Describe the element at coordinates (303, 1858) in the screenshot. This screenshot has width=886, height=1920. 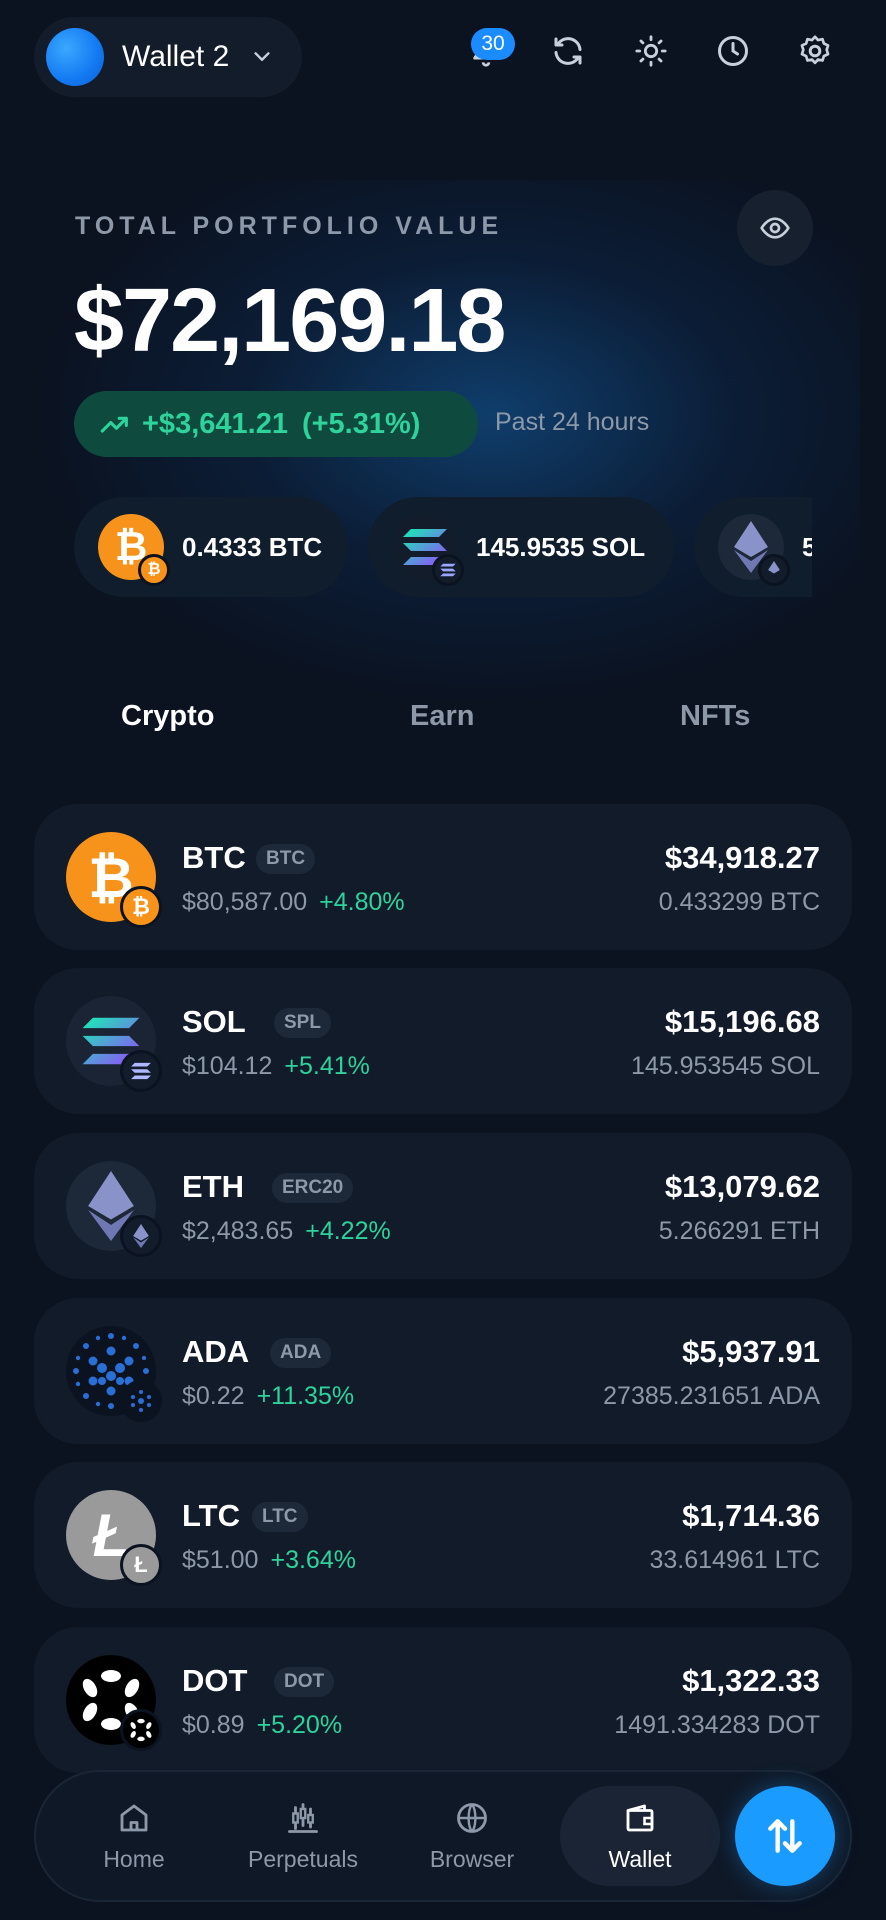
I see `nav-label: Perpetuals` at that location.